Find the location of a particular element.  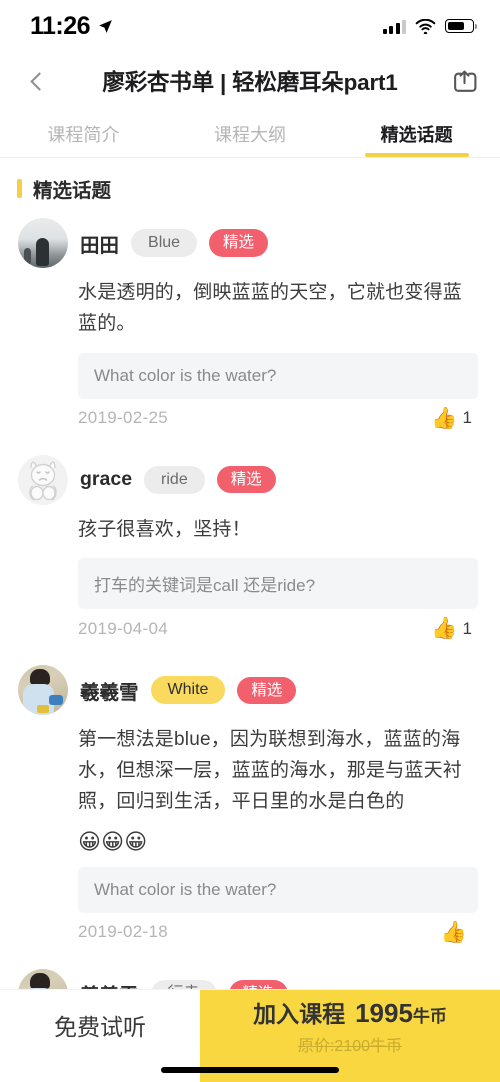

join-course-main: 加入课程 1995牛币 is located at coordinates (350, 1012).